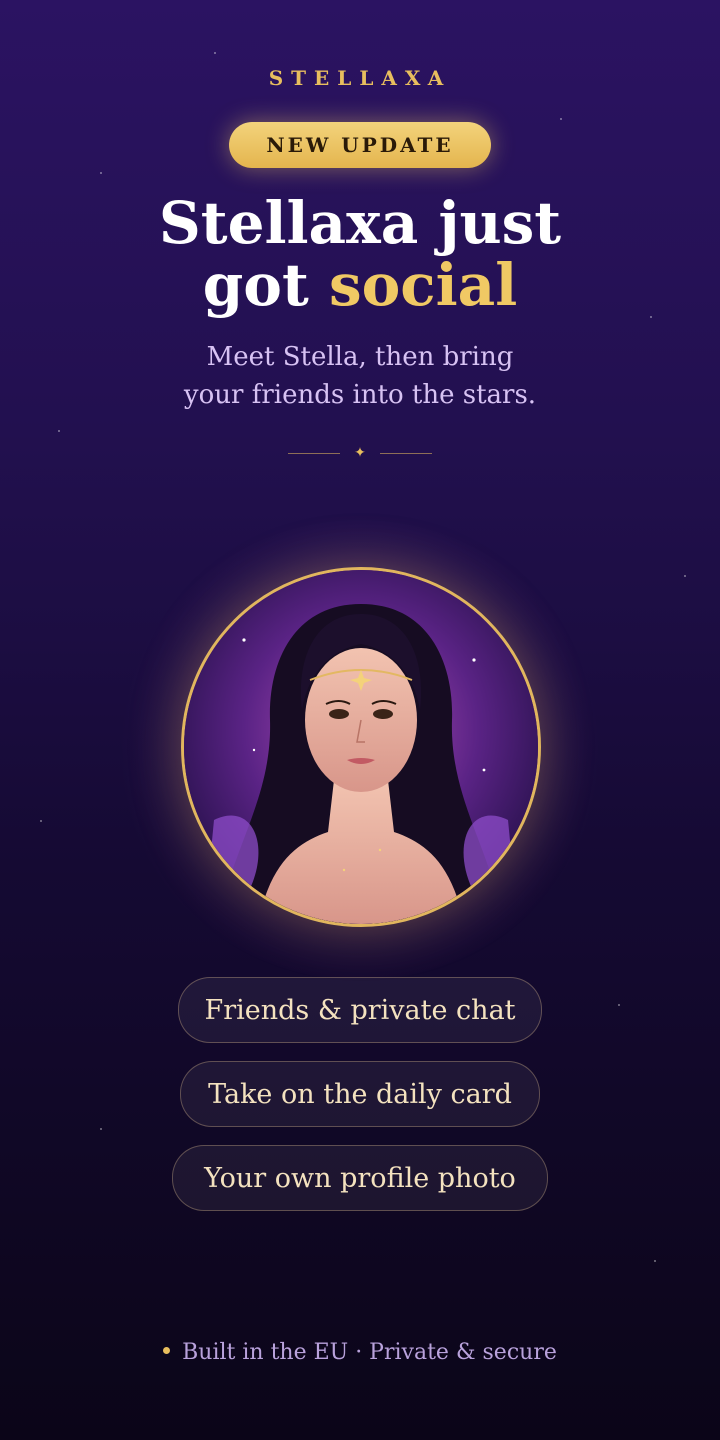 The image size is (720, 1440). Describe the element at coordinates (314, 453) in the screenshot. I see `divider-line-left` at that location.